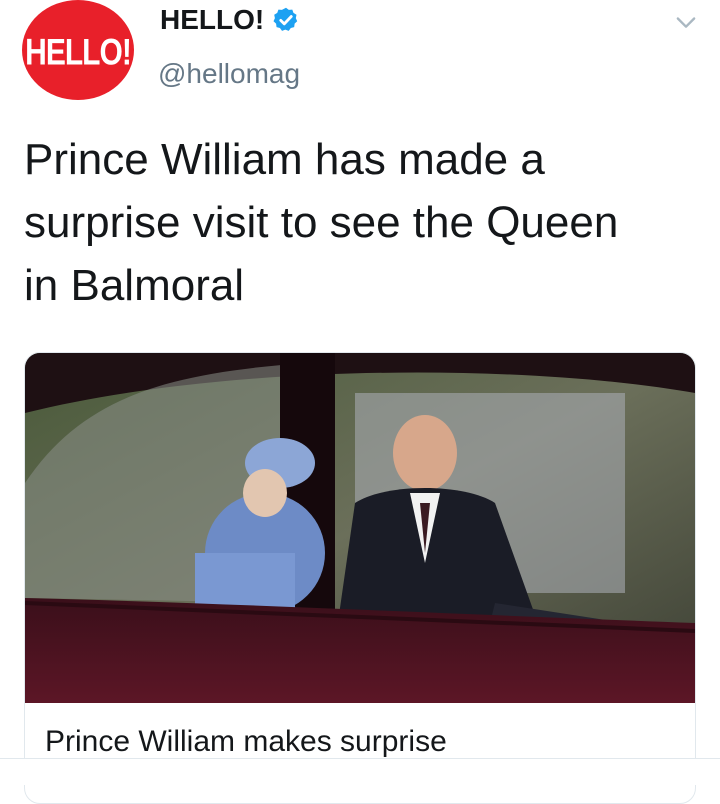 The height and width of the screenshot is (804, 720). What do you see at coordinates (212, 20) in the screenshot?
I see `display-name: HELLO!` at bounding box center [212, 20].